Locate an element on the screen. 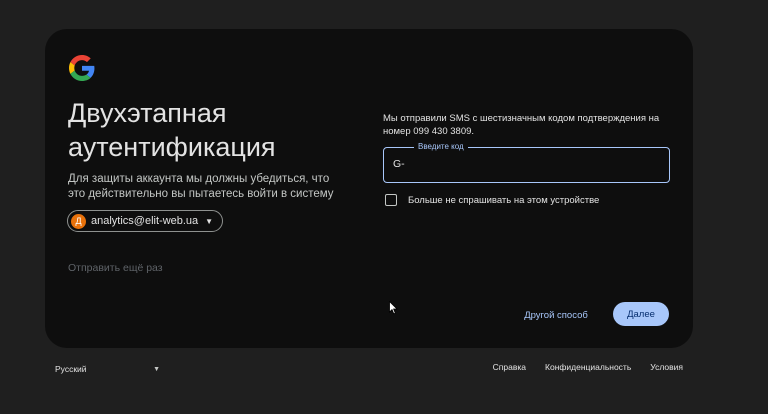 The image size is (768, 414). checkbox-box is located at coordinates (391, 200).